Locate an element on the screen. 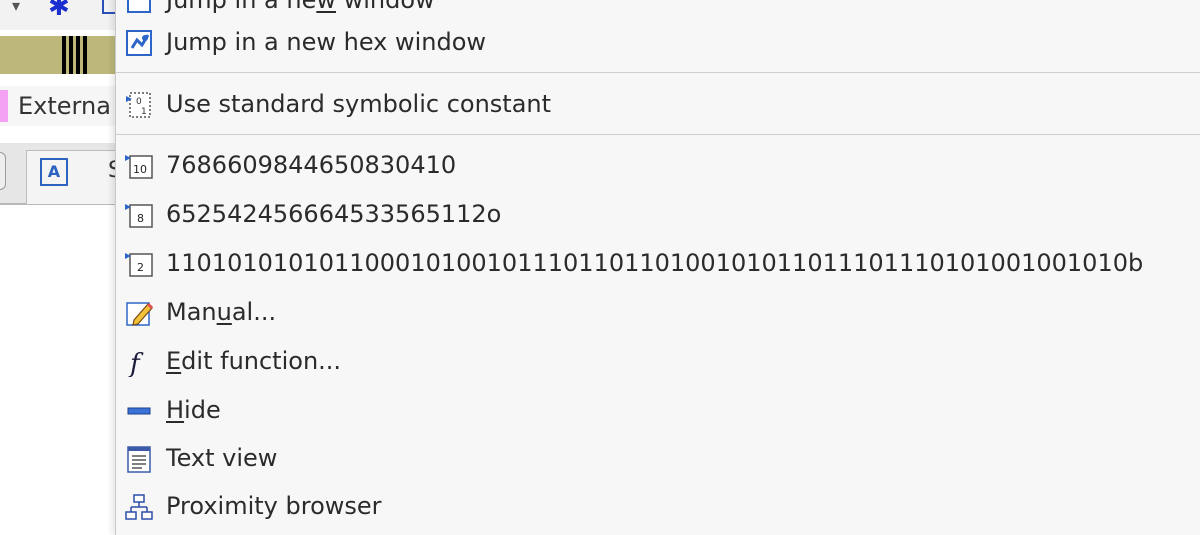 This screenshot has width=1200, height=535. menu-item-label: Proximity browser is located at coordinates (274, 506).